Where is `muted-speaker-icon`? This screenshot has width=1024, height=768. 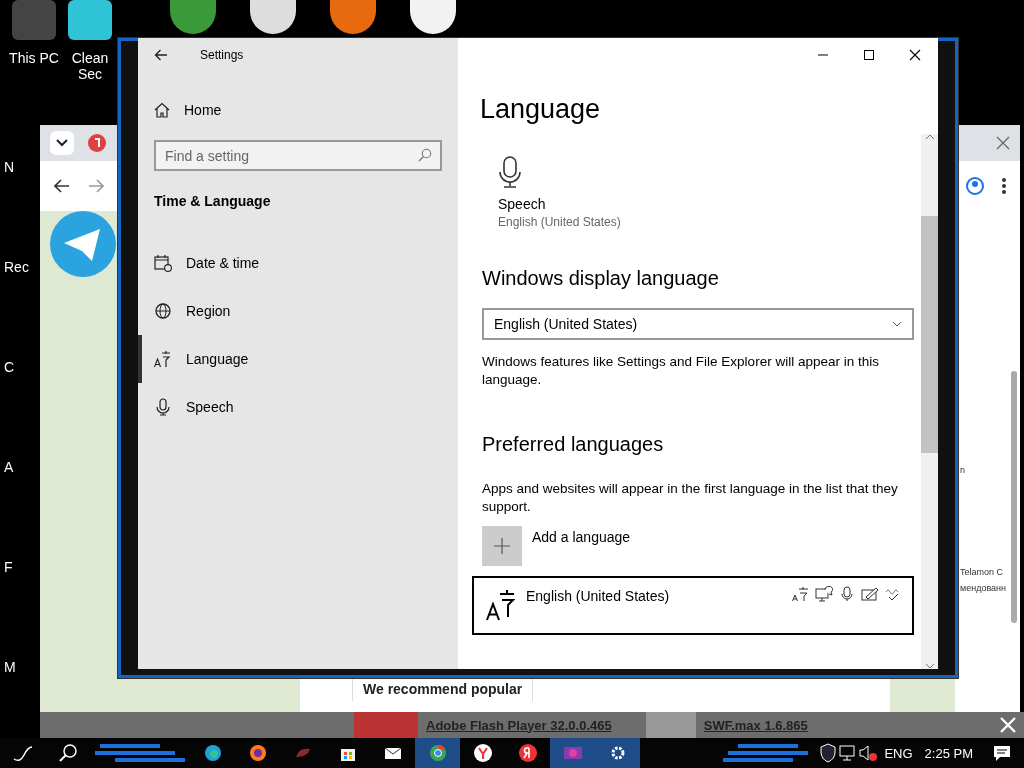
muted-speaker-icon is located at coordinates (868, 753).